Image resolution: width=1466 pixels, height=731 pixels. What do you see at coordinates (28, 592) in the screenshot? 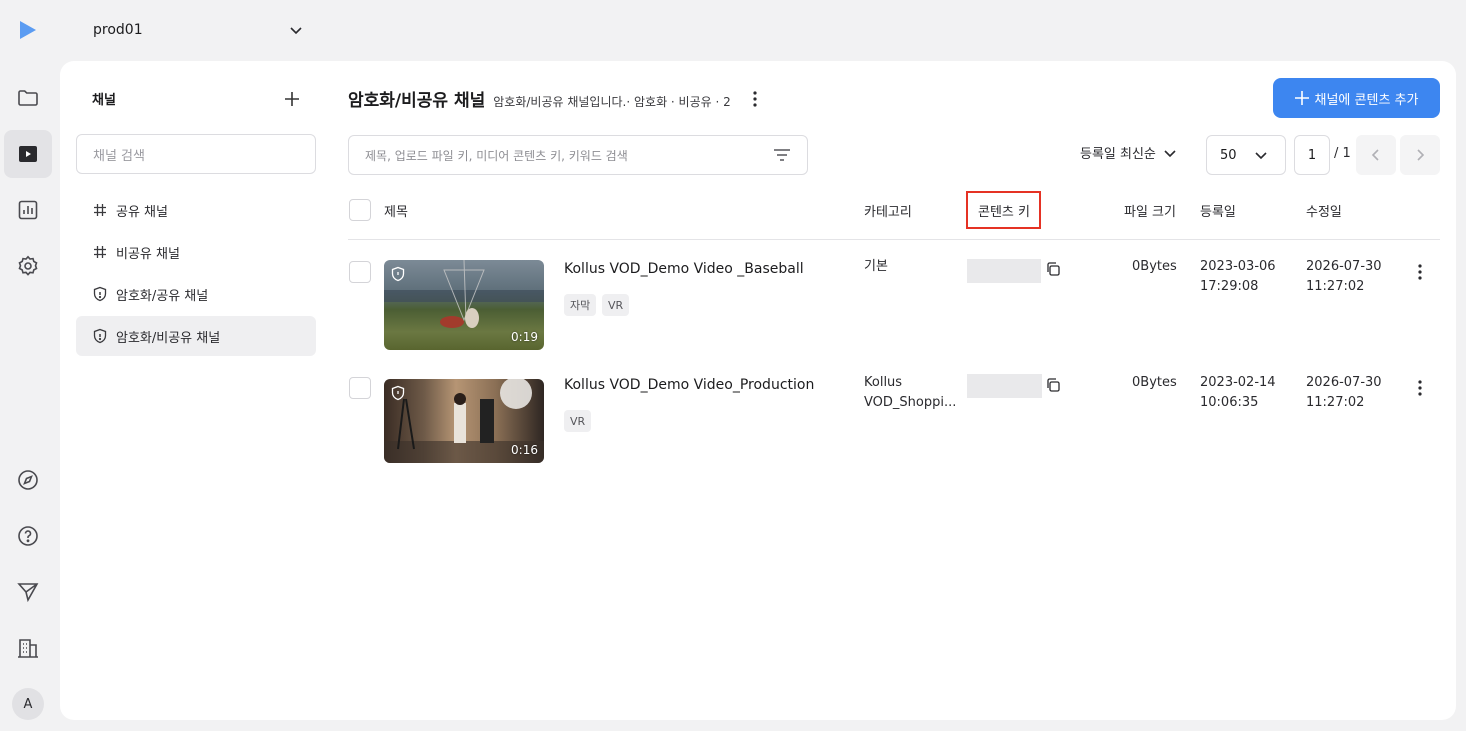
I see `send-icon` at bounding box center [28, 592].